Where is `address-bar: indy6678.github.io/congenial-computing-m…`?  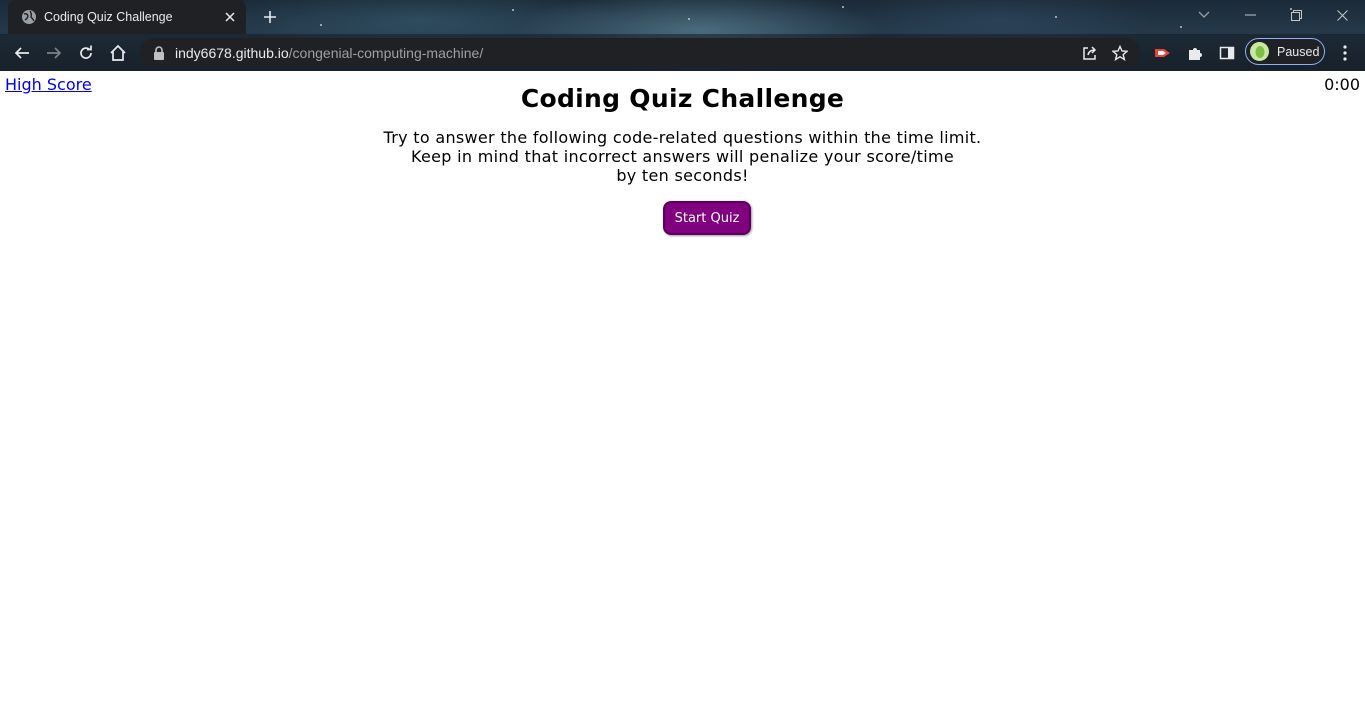
address-bar: indy6678.github.io/congenial-computing-m… is located at coordinates (640, 52).